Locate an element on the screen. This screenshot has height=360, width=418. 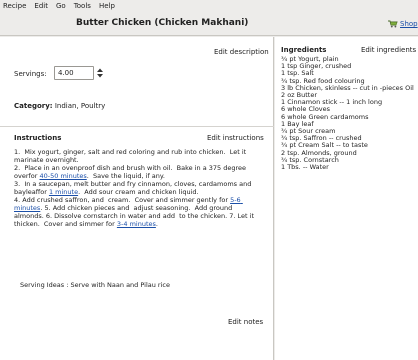
timer-link: 40-50 minutes is located at coordinates (63, 176).